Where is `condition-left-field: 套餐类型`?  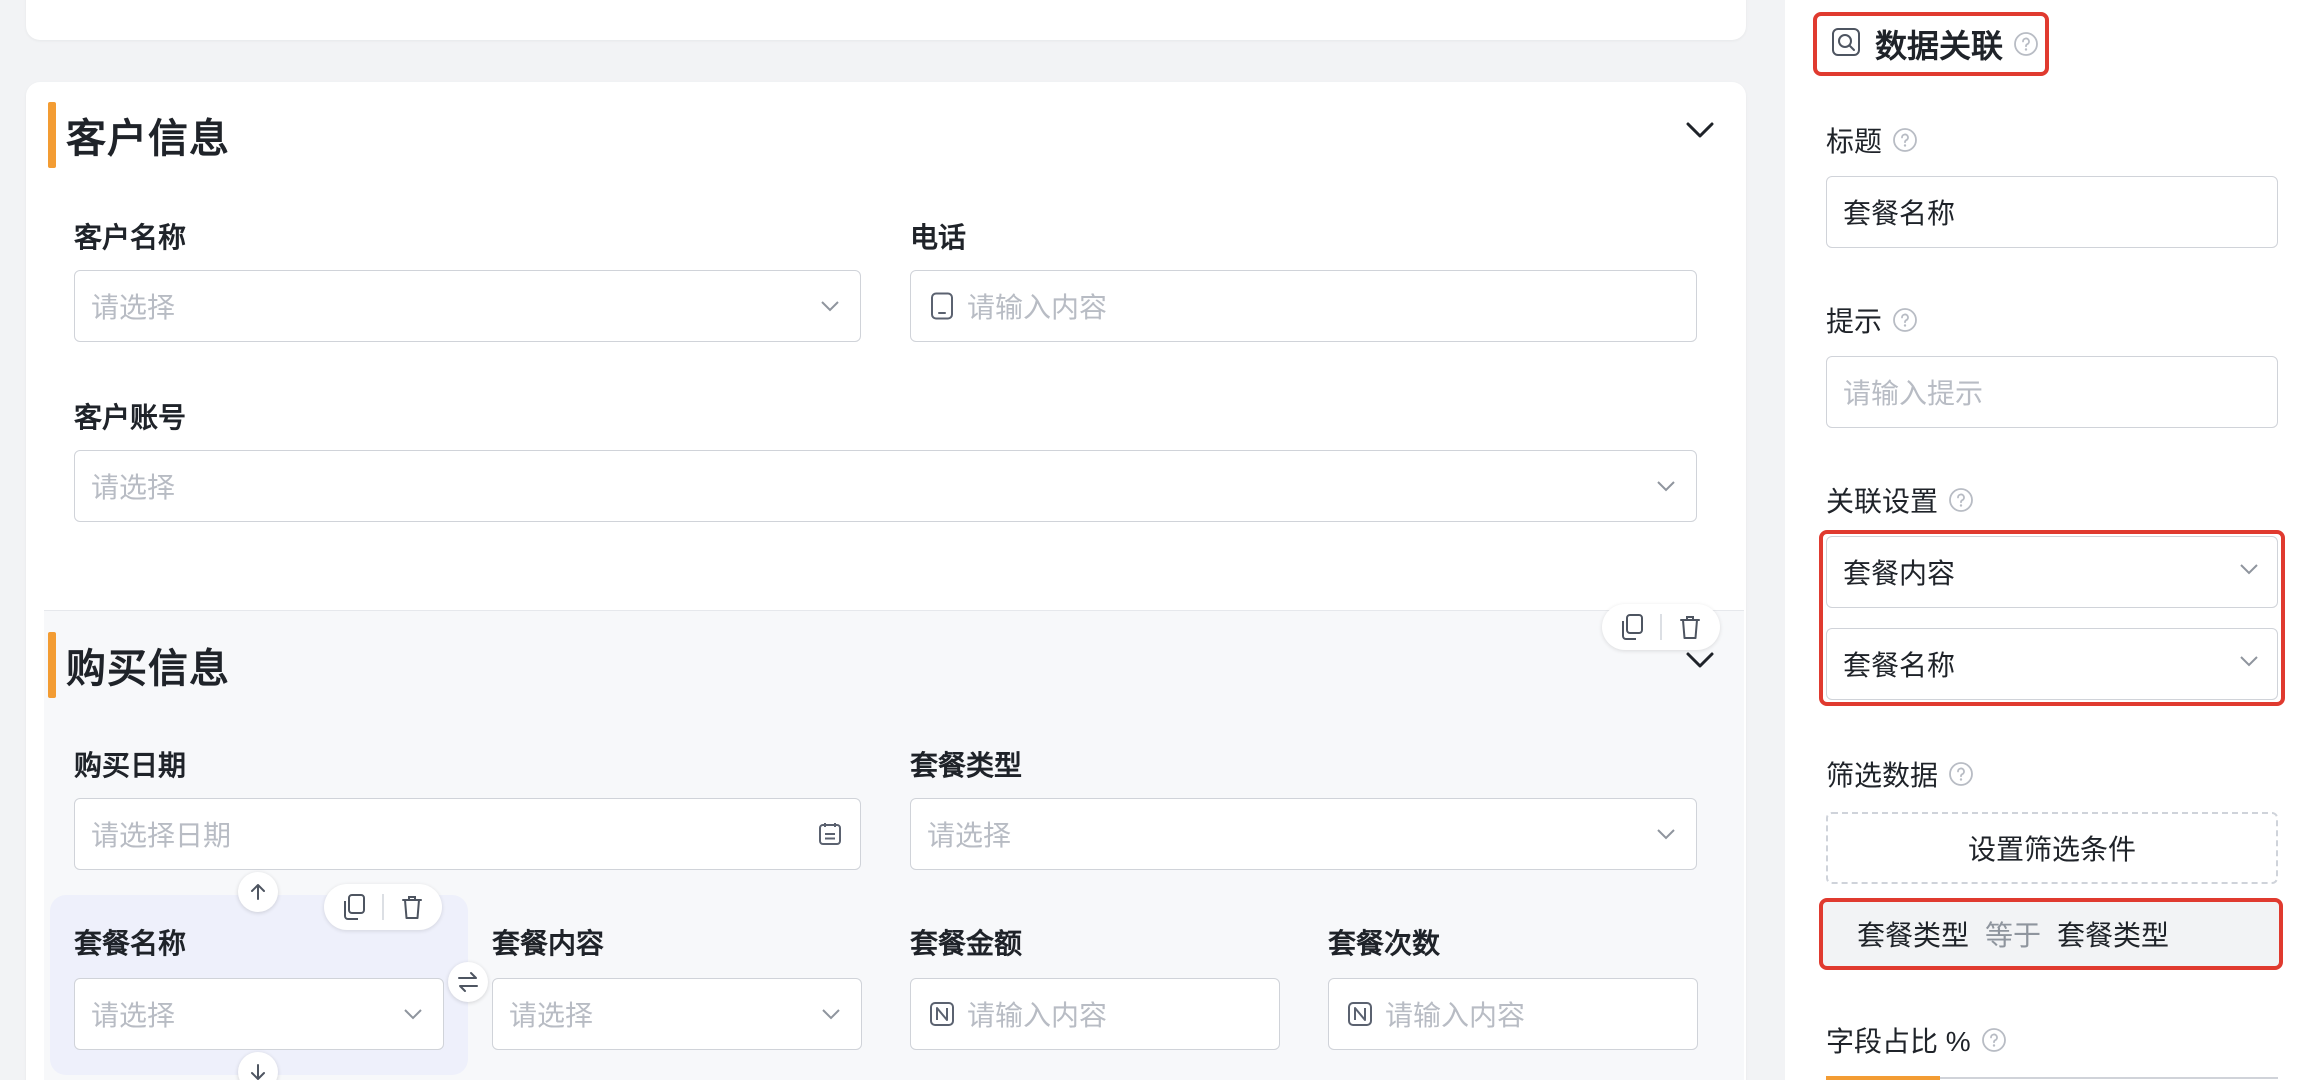
condition-left-field: 套餐类型 is located at coordinates (1913, 935).